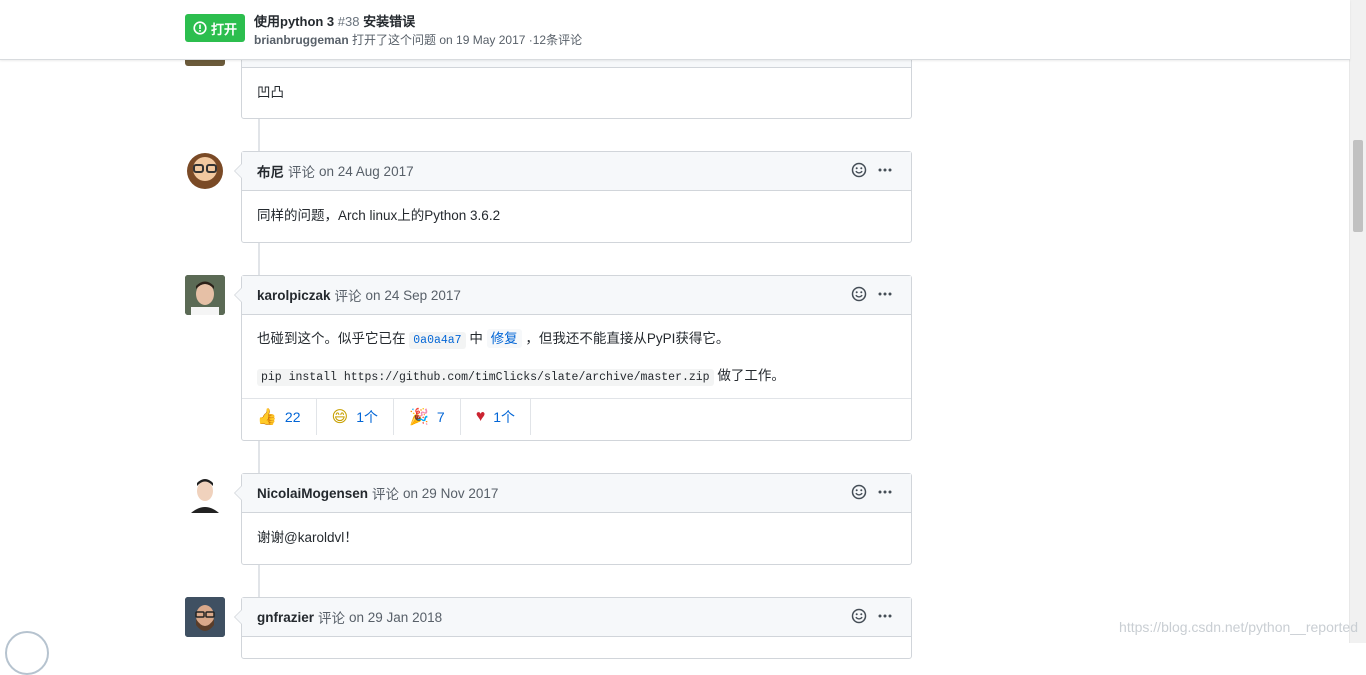 The image size is (1366, 675). What do you see at coordinates (576, 538) in the screenshot?
I see `comment-body: 谢谢@karoldvl！` at bounding box center [576, 538].